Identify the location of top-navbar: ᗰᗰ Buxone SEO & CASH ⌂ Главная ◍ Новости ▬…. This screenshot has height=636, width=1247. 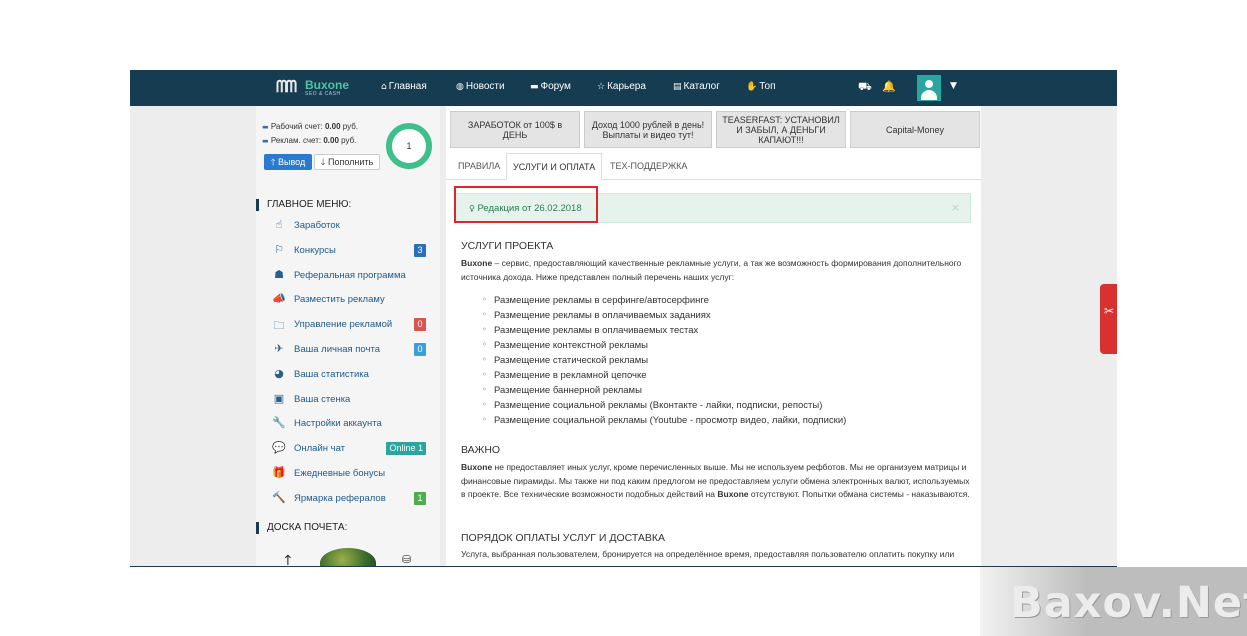
(623, 88).